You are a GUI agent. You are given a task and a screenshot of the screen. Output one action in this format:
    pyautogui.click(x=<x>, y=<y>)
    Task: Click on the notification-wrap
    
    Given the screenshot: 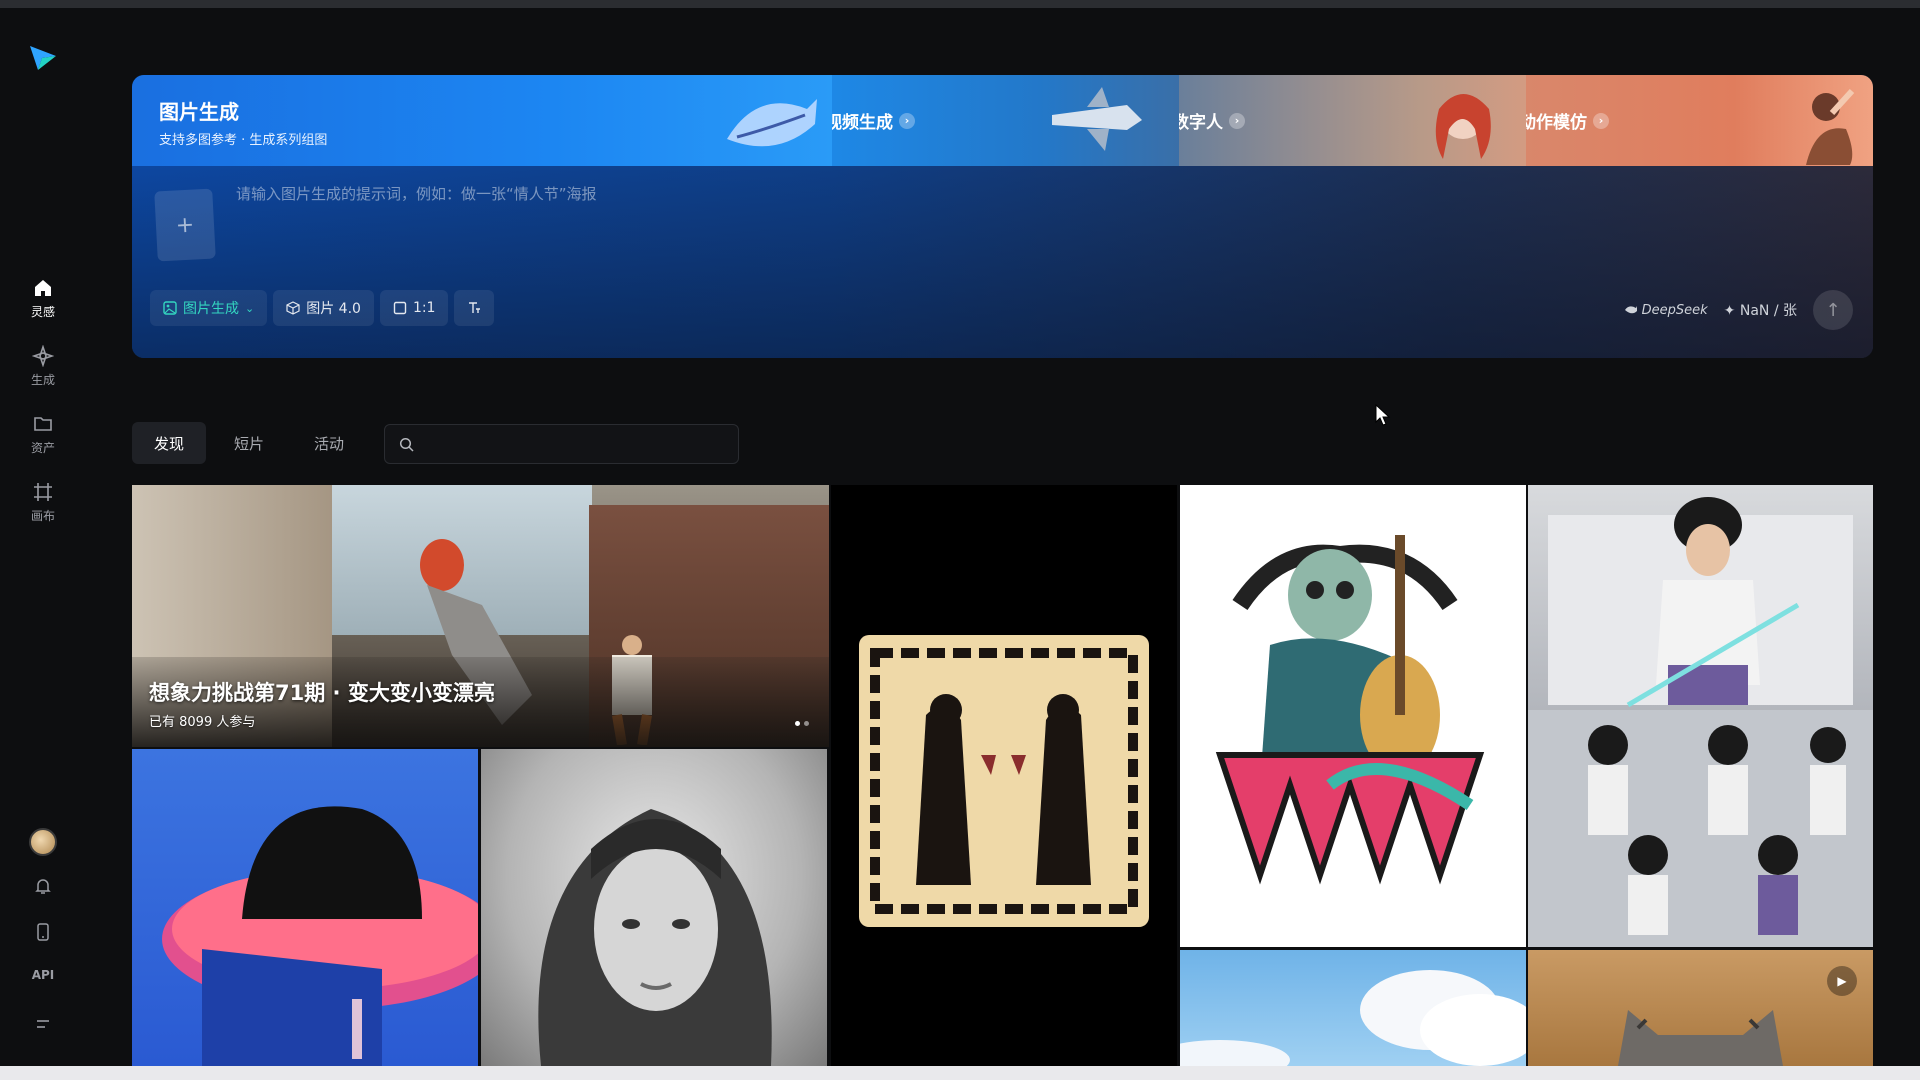 What is the action you would take?
    pyautogui.click(x=43, y=886)
    